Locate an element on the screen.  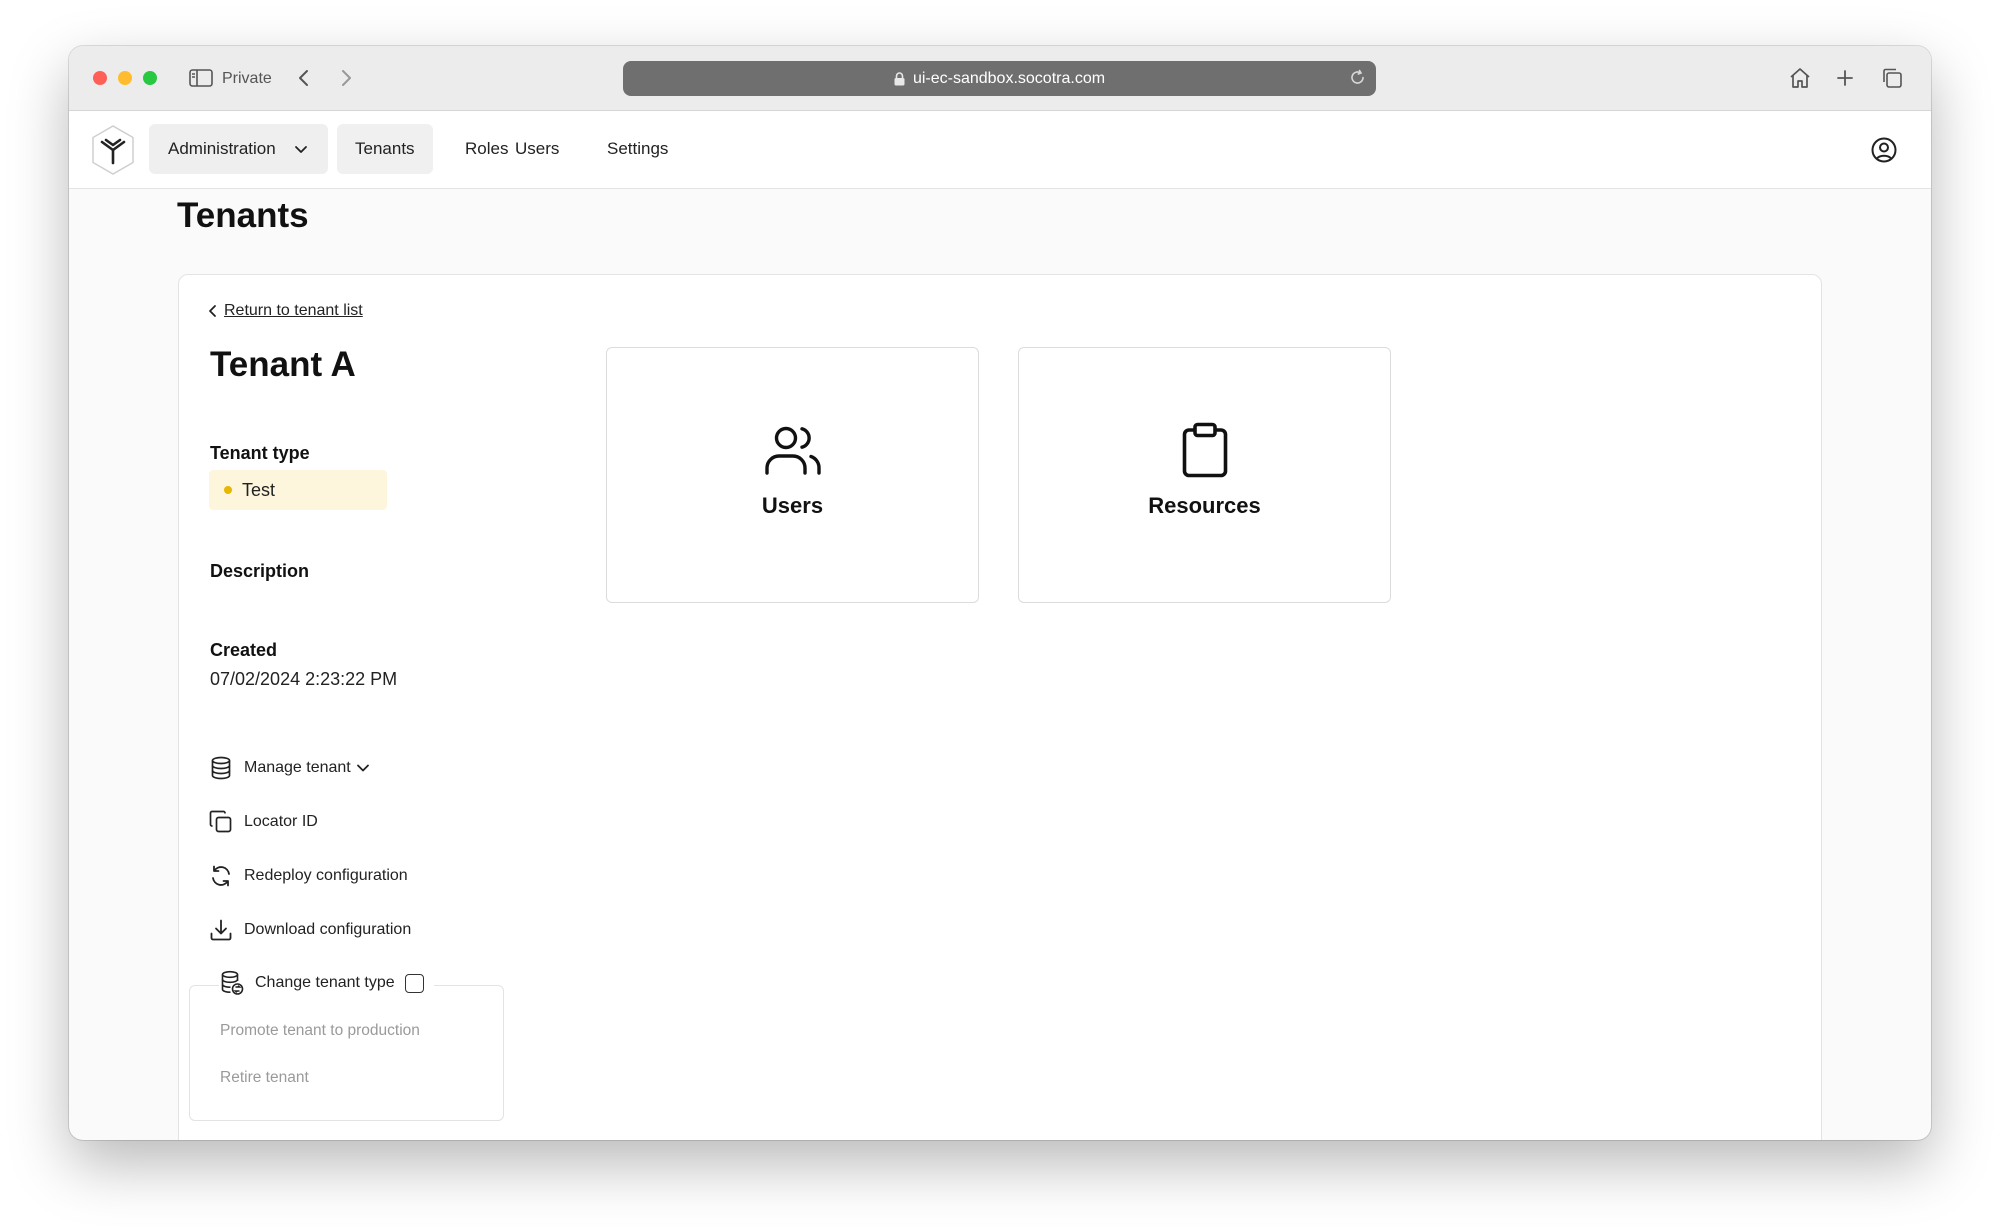
download-icon is located at coordinates (221, 930).